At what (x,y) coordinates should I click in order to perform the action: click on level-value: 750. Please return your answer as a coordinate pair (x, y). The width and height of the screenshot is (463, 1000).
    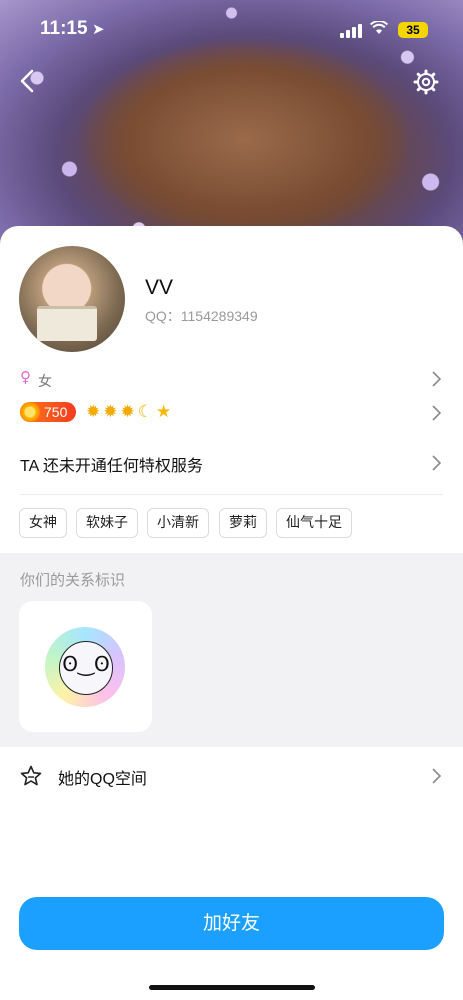
    Looking at the image, I should click on (56, 412).